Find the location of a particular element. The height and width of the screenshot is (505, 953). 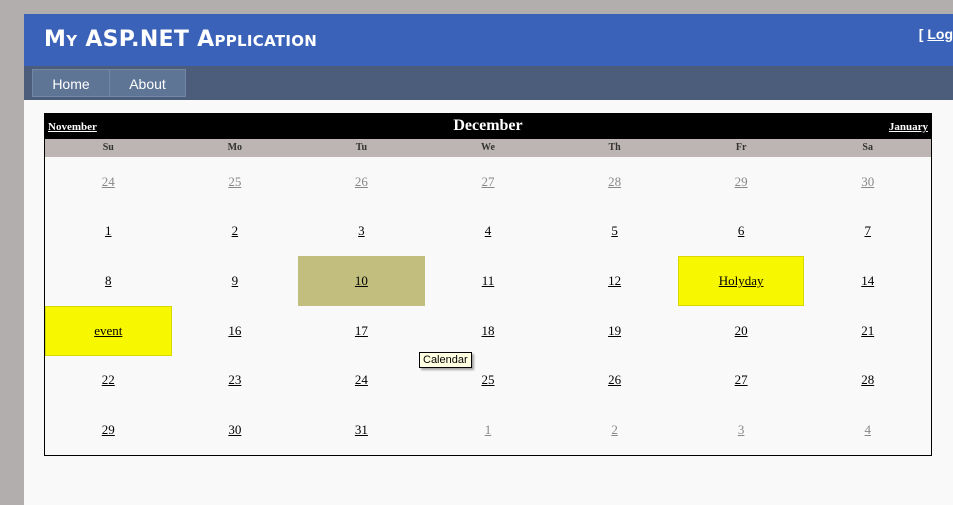

day-link: 18 is located at coordinates (487, 331).